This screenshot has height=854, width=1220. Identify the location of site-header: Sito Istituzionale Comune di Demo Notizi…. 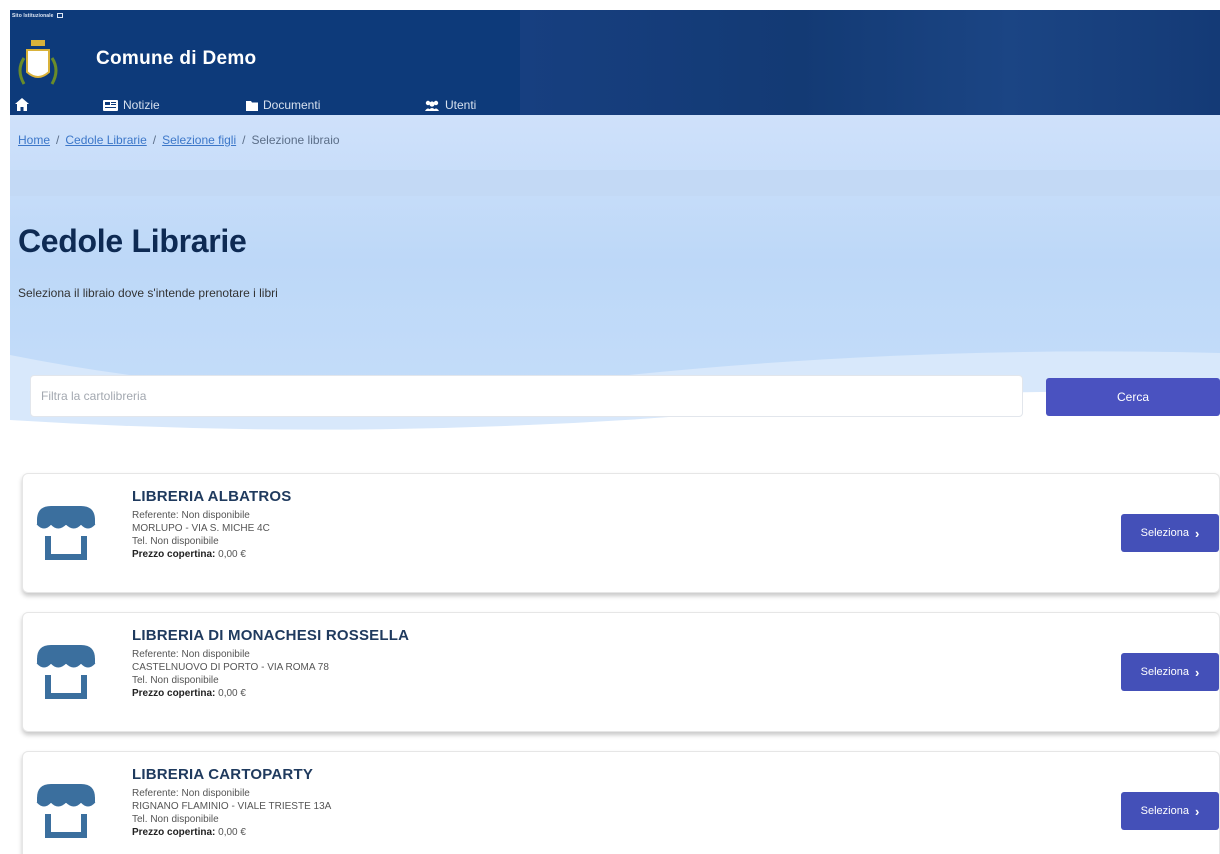
(615, 62).